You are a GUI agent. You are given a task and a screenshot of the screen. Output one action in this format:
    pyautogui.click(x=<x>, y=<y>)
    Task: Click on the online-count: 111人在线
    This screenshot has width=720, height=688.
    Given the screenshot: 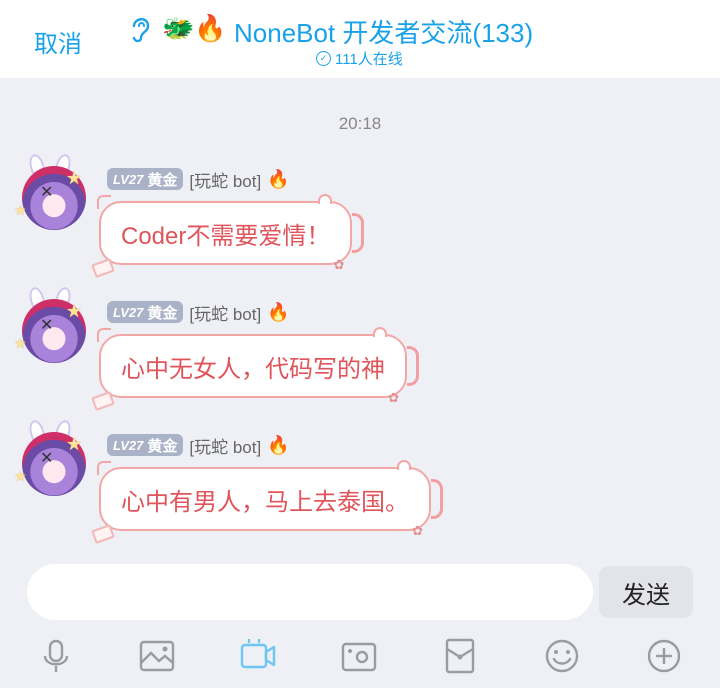 What is the action you would take?
    pyautogui.click(x=369, y=59)
    